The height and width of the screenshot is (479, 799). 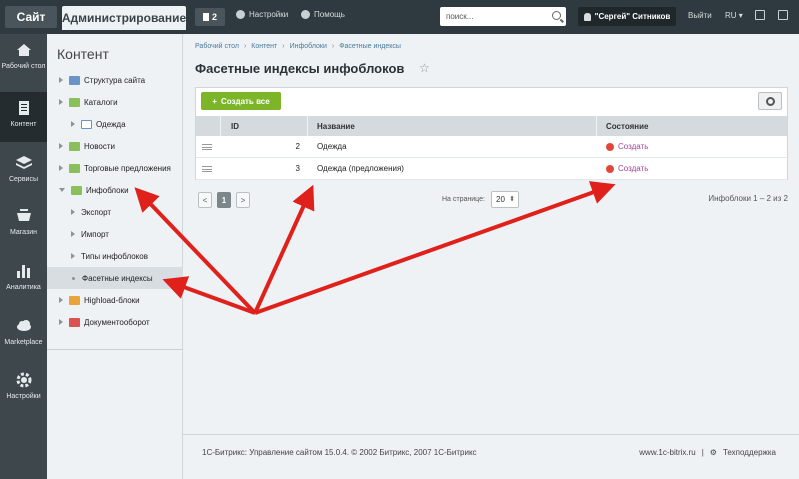 What do you see at coordinates (760, 15) in the screenshot?
I see `calendar-icon` at bounding box center [760, 15].